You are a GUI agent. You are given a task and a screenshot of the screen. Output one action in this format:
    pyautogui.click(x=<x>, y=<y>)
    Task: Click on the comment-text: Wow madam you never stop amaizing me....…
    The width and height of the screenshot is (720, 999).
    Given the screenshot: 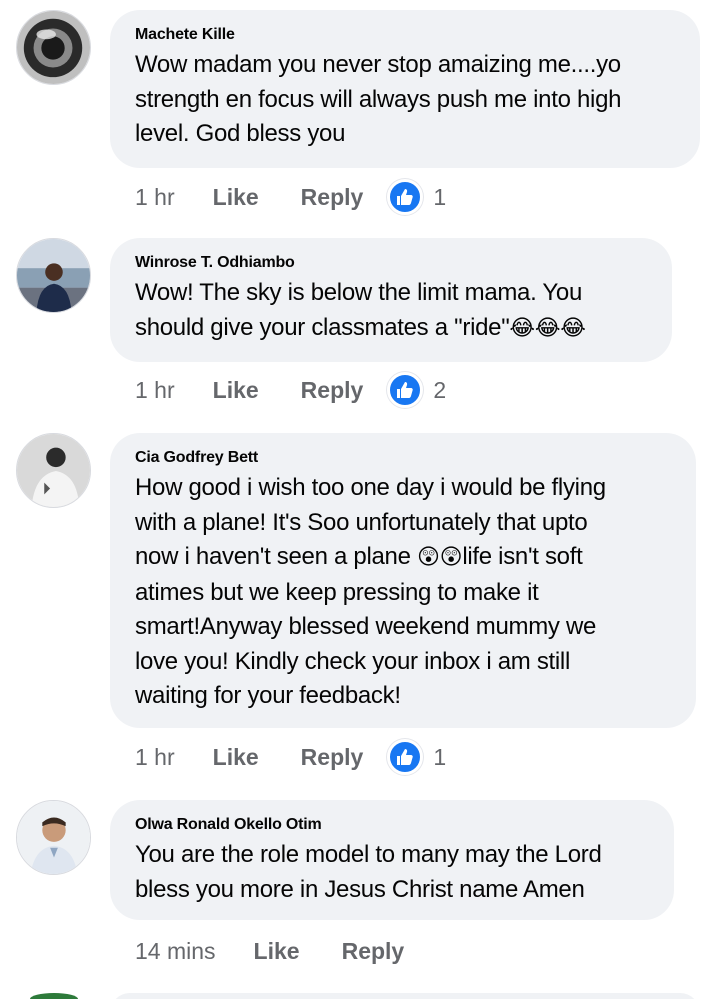 What is the action you would take?
    pyautogui.click(x=378, y=99)
    